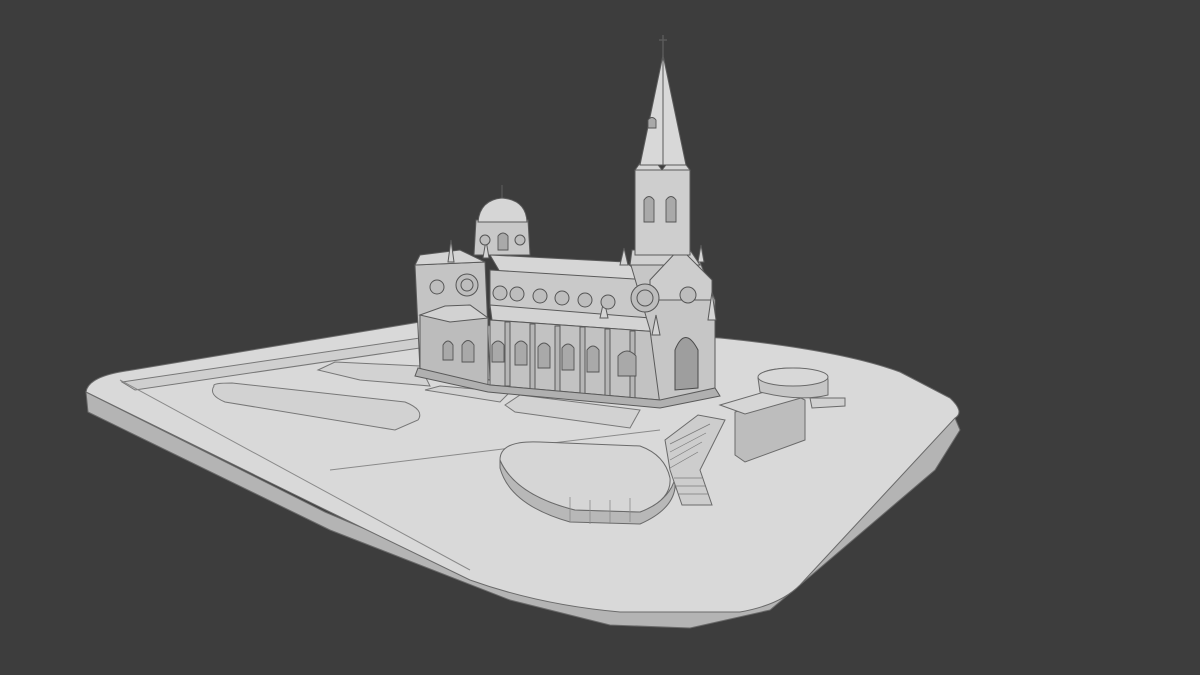 This screenshot has height=675, width=1200. Describe the element at coordinates (686, 364) in the screenshot. I see `main-portal` at that location.